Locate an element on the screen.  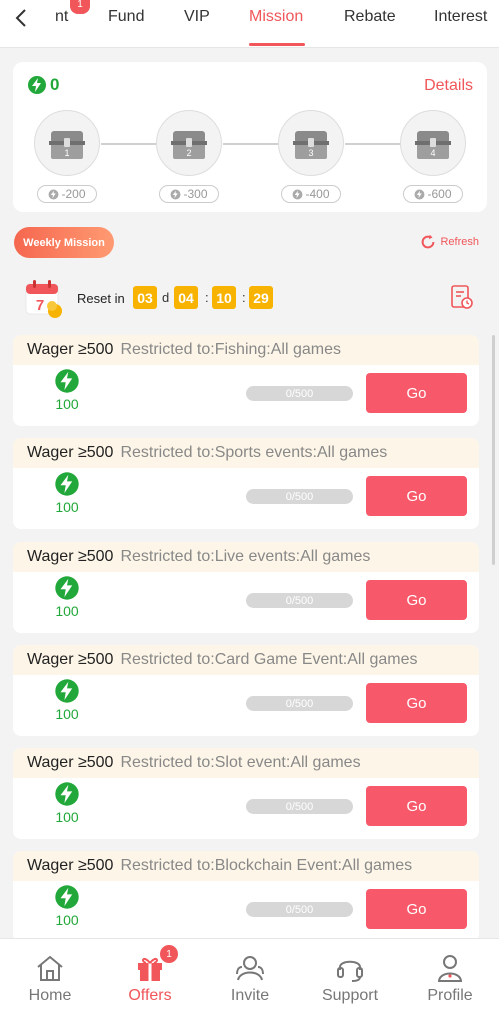
nav-home: Home is located at coordinates (50, 979).